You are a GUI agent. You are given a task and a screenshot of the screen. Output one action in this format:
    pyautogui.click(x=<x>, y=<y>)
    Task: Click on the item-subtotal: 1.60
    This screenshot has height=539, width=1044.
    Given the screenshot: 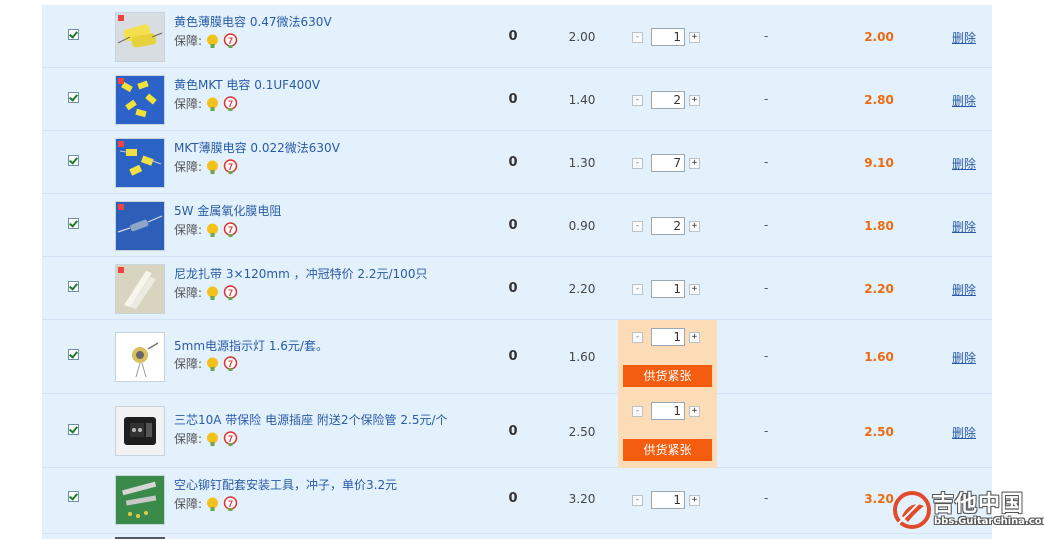 What is the action you would take?
    pyautogui.click(x=879, y=357)
    